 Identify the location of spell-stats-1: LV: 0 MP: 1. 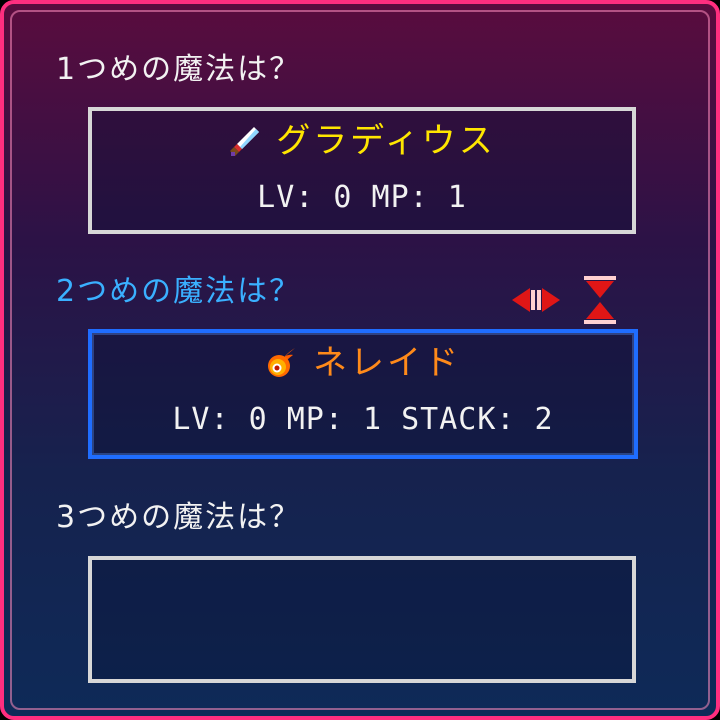
(362, 197).